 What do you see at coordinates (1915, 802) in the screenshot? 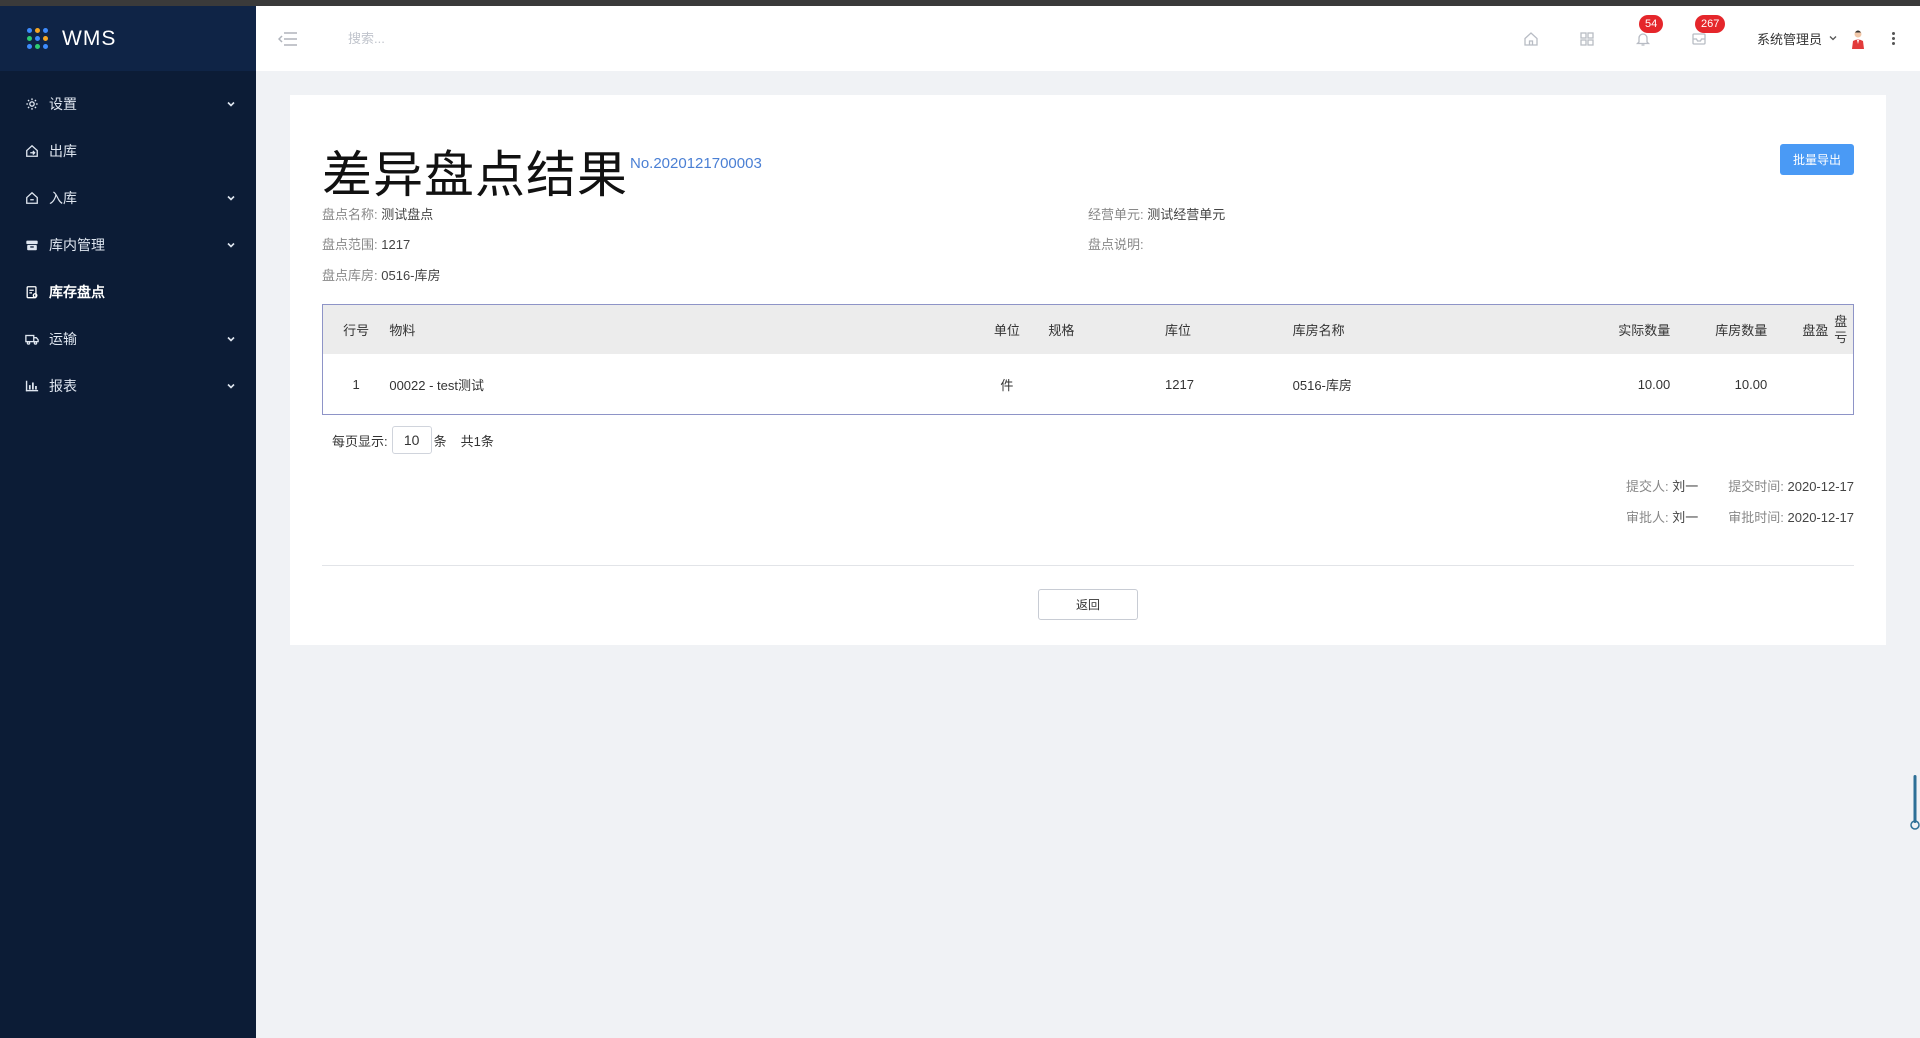
I see `scroll-handle` at bounding box center [1915, 802].